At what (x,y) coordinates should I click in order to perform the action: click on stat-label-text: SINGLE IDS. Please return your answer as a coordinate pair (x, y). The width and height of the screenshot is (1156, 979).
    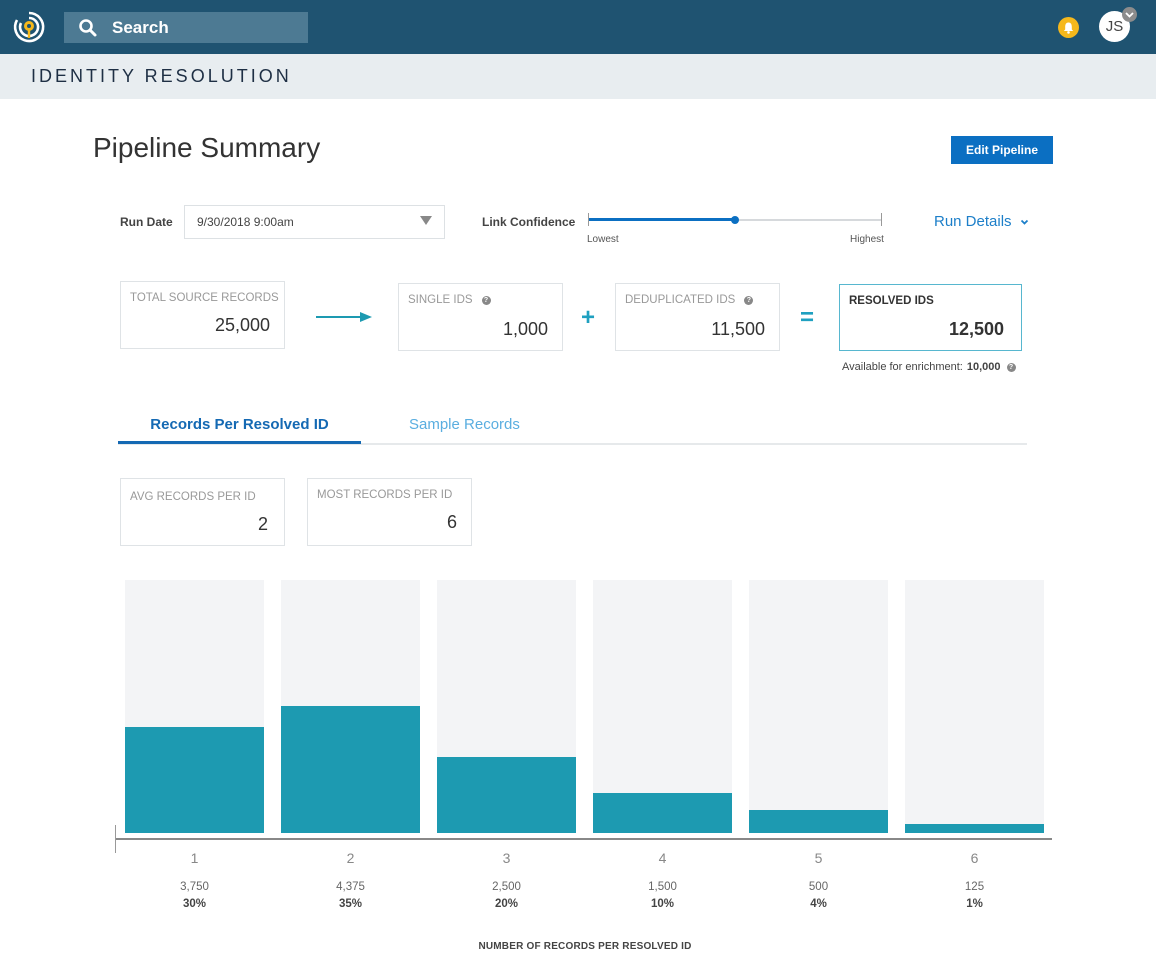
    Looking at the image, I should click on (440, 300).